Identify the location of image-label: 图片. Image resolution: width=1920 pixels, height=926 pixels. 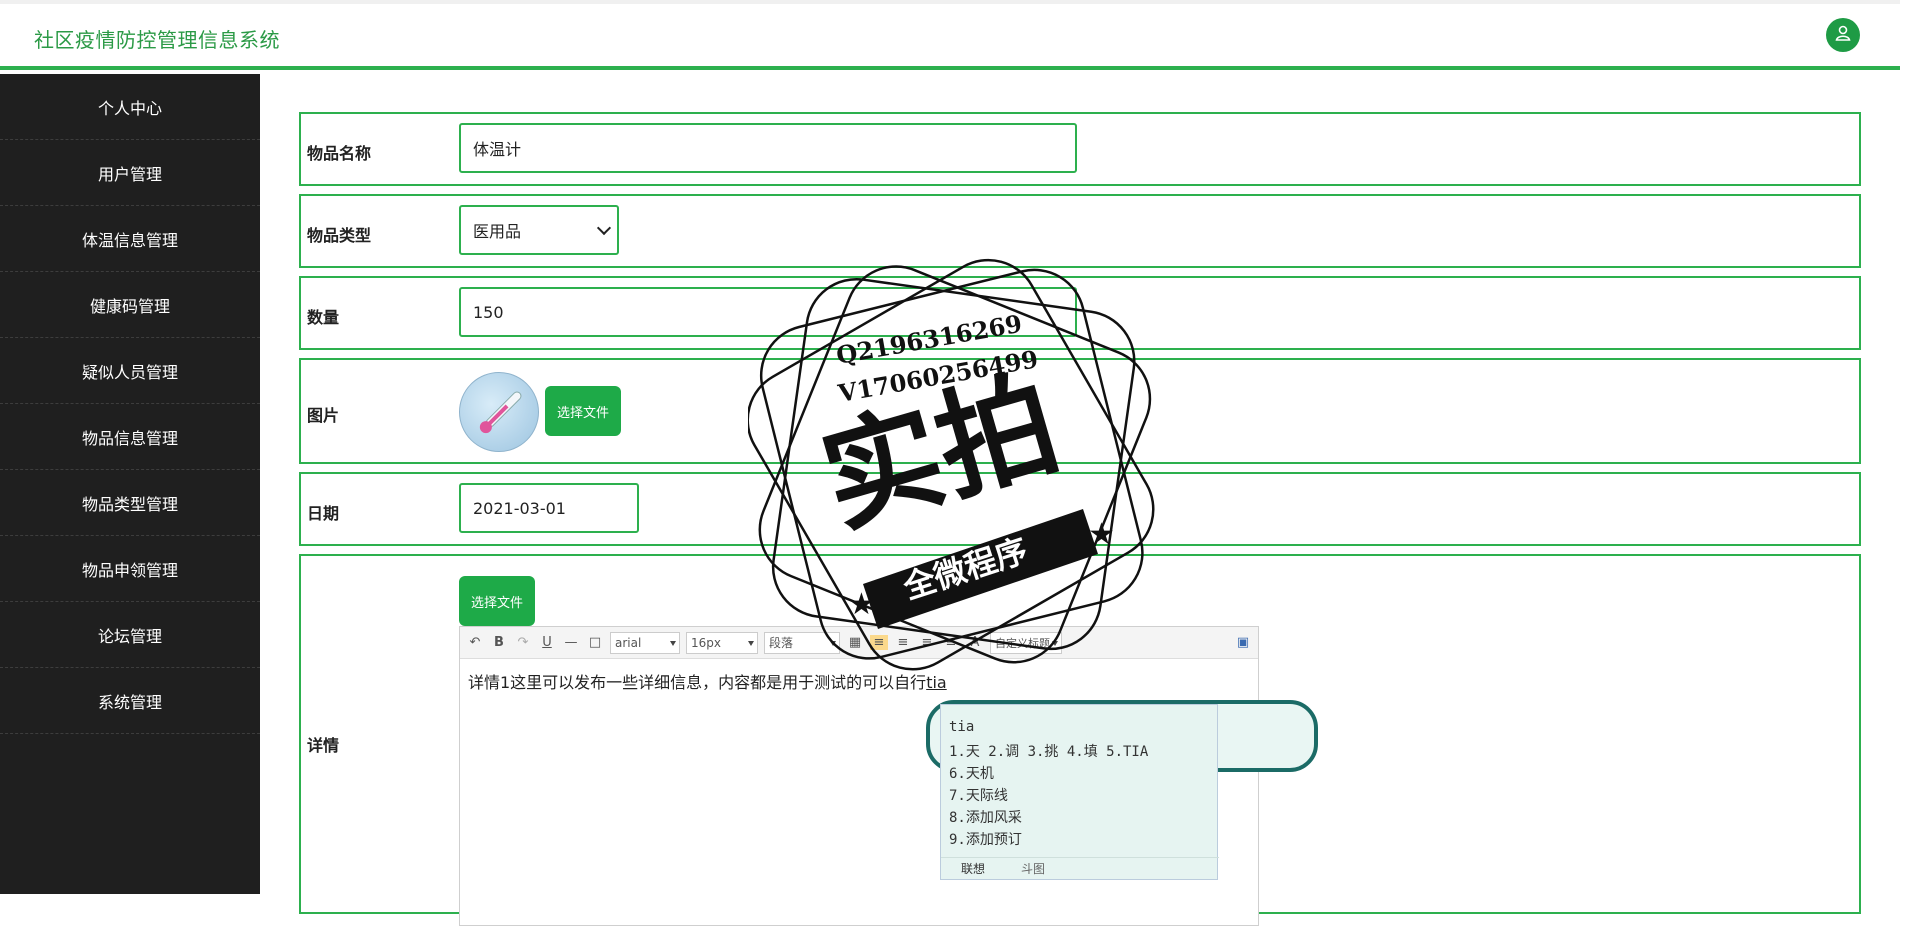
(323, 415).